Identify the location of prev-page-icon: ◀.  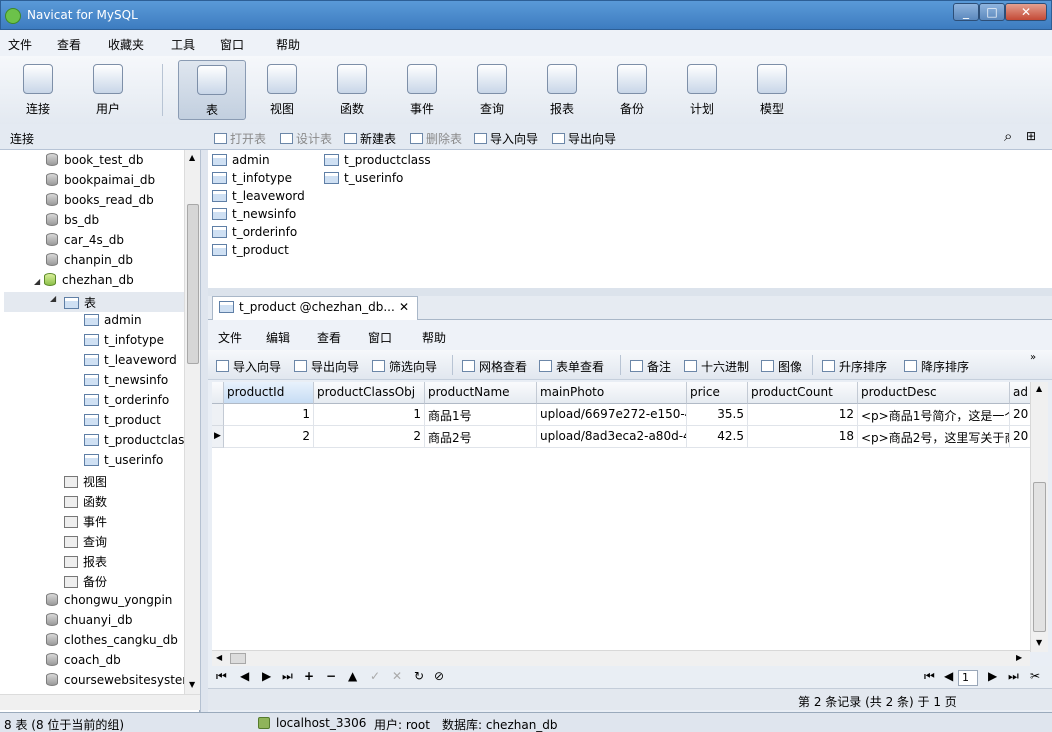
(948, 676).